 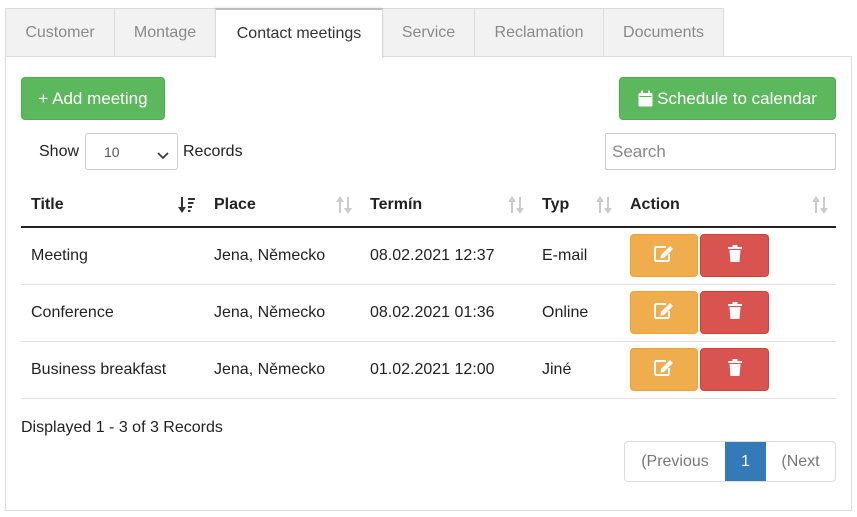 I want to click on calendar-icon, so click(x=645, y=98).